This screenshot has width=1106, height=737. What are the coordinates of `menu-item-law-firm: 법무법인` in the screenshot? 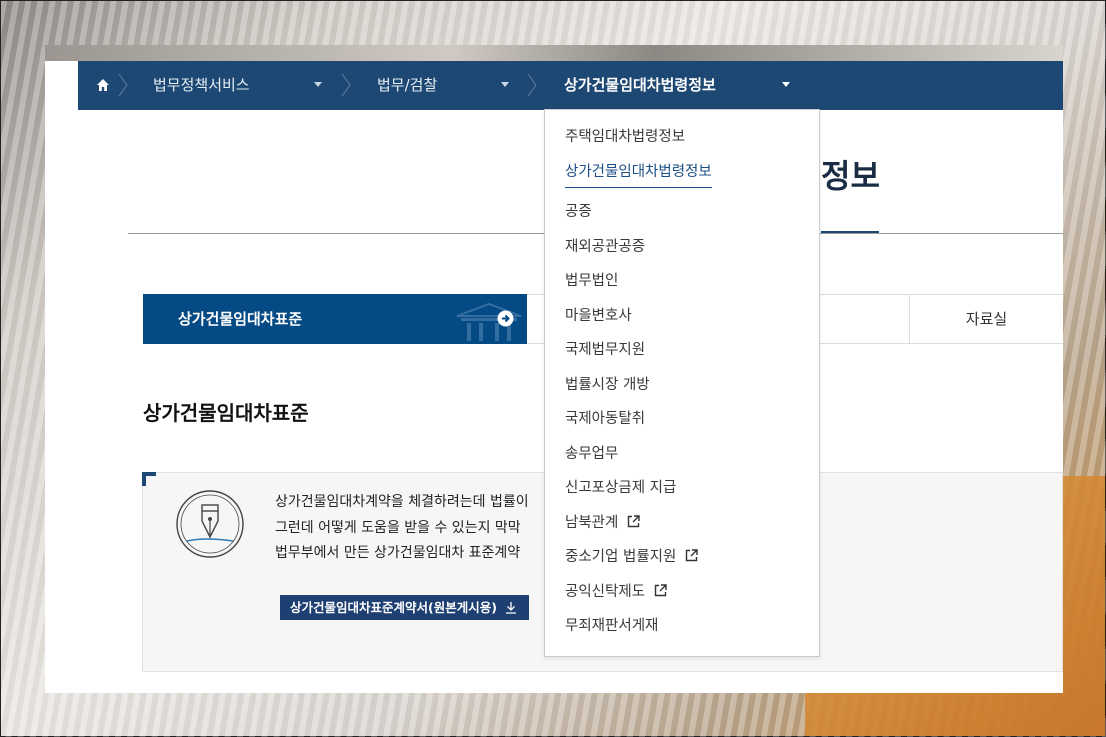 It's located at (591, 281).